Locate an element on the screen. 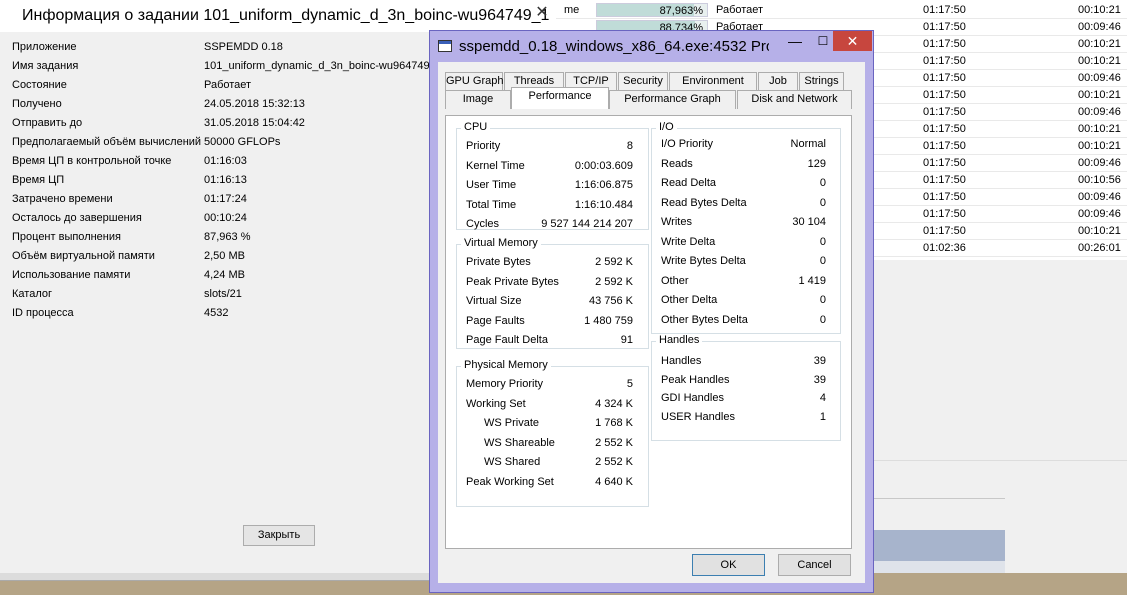 The height and width of the screenshot is (595, 1127). info-value: 50000 GFLOPs is located at coordinates (242, 142).